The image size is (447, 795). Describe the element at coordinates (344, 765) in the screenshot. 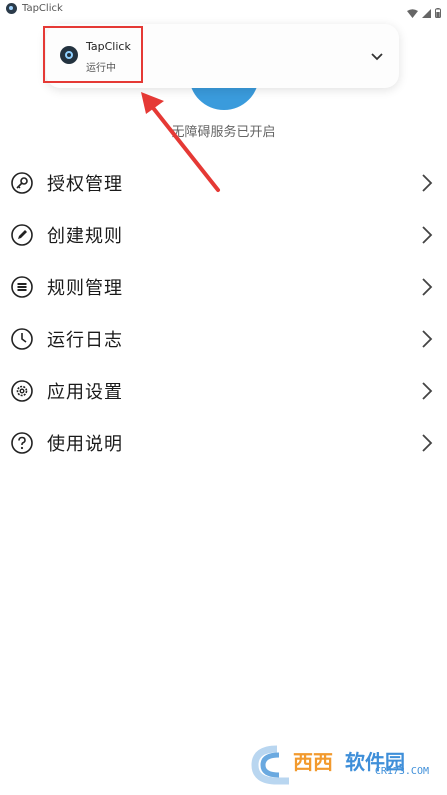

I see `watermark-logo: 西西 软件园 CR173.COM` at that location.